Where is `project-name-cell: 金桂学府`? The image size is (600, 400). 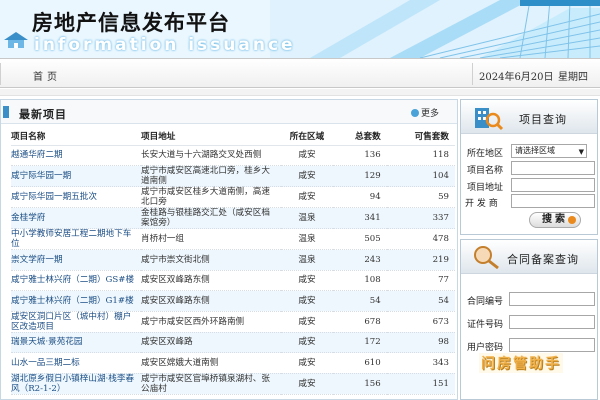
project-name-cell: 金桂学府 is located at coordinates (76, 218).